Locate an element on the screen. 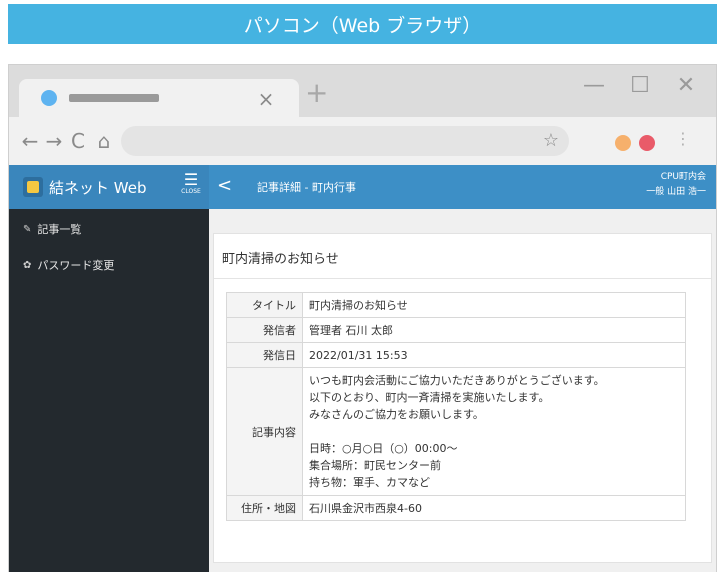  date-value: 2022/01/31 15:53 is located at coordinates (494, 355).